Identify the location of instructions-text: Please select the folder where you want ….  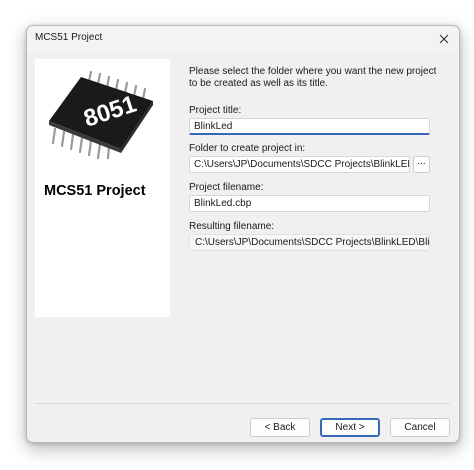
(313, 77).